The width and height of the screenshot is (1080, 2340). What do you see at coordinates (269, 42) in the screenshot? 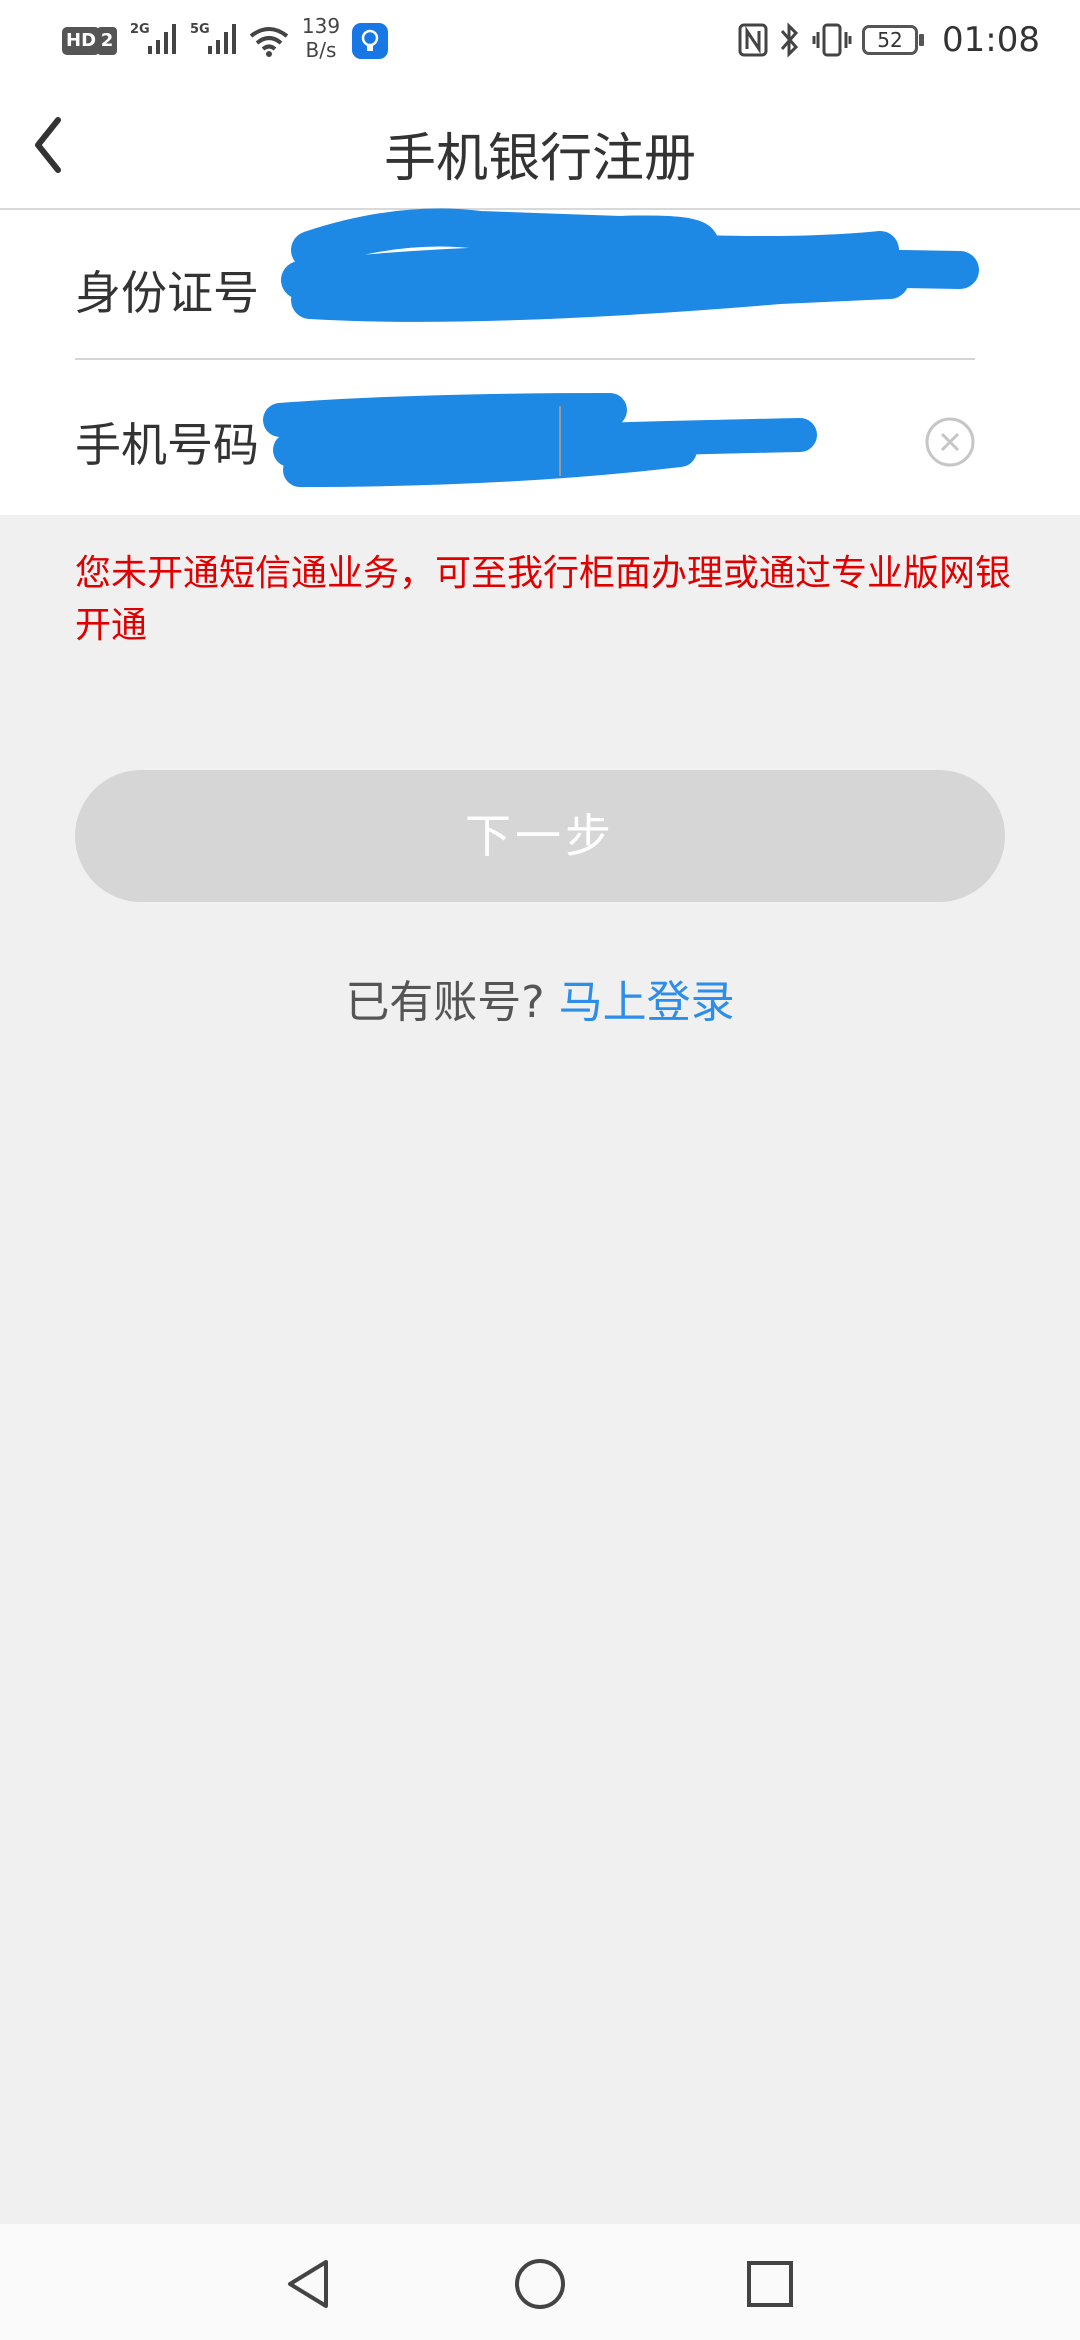
I see `wifi-icon` at bounding box center [269, 42].